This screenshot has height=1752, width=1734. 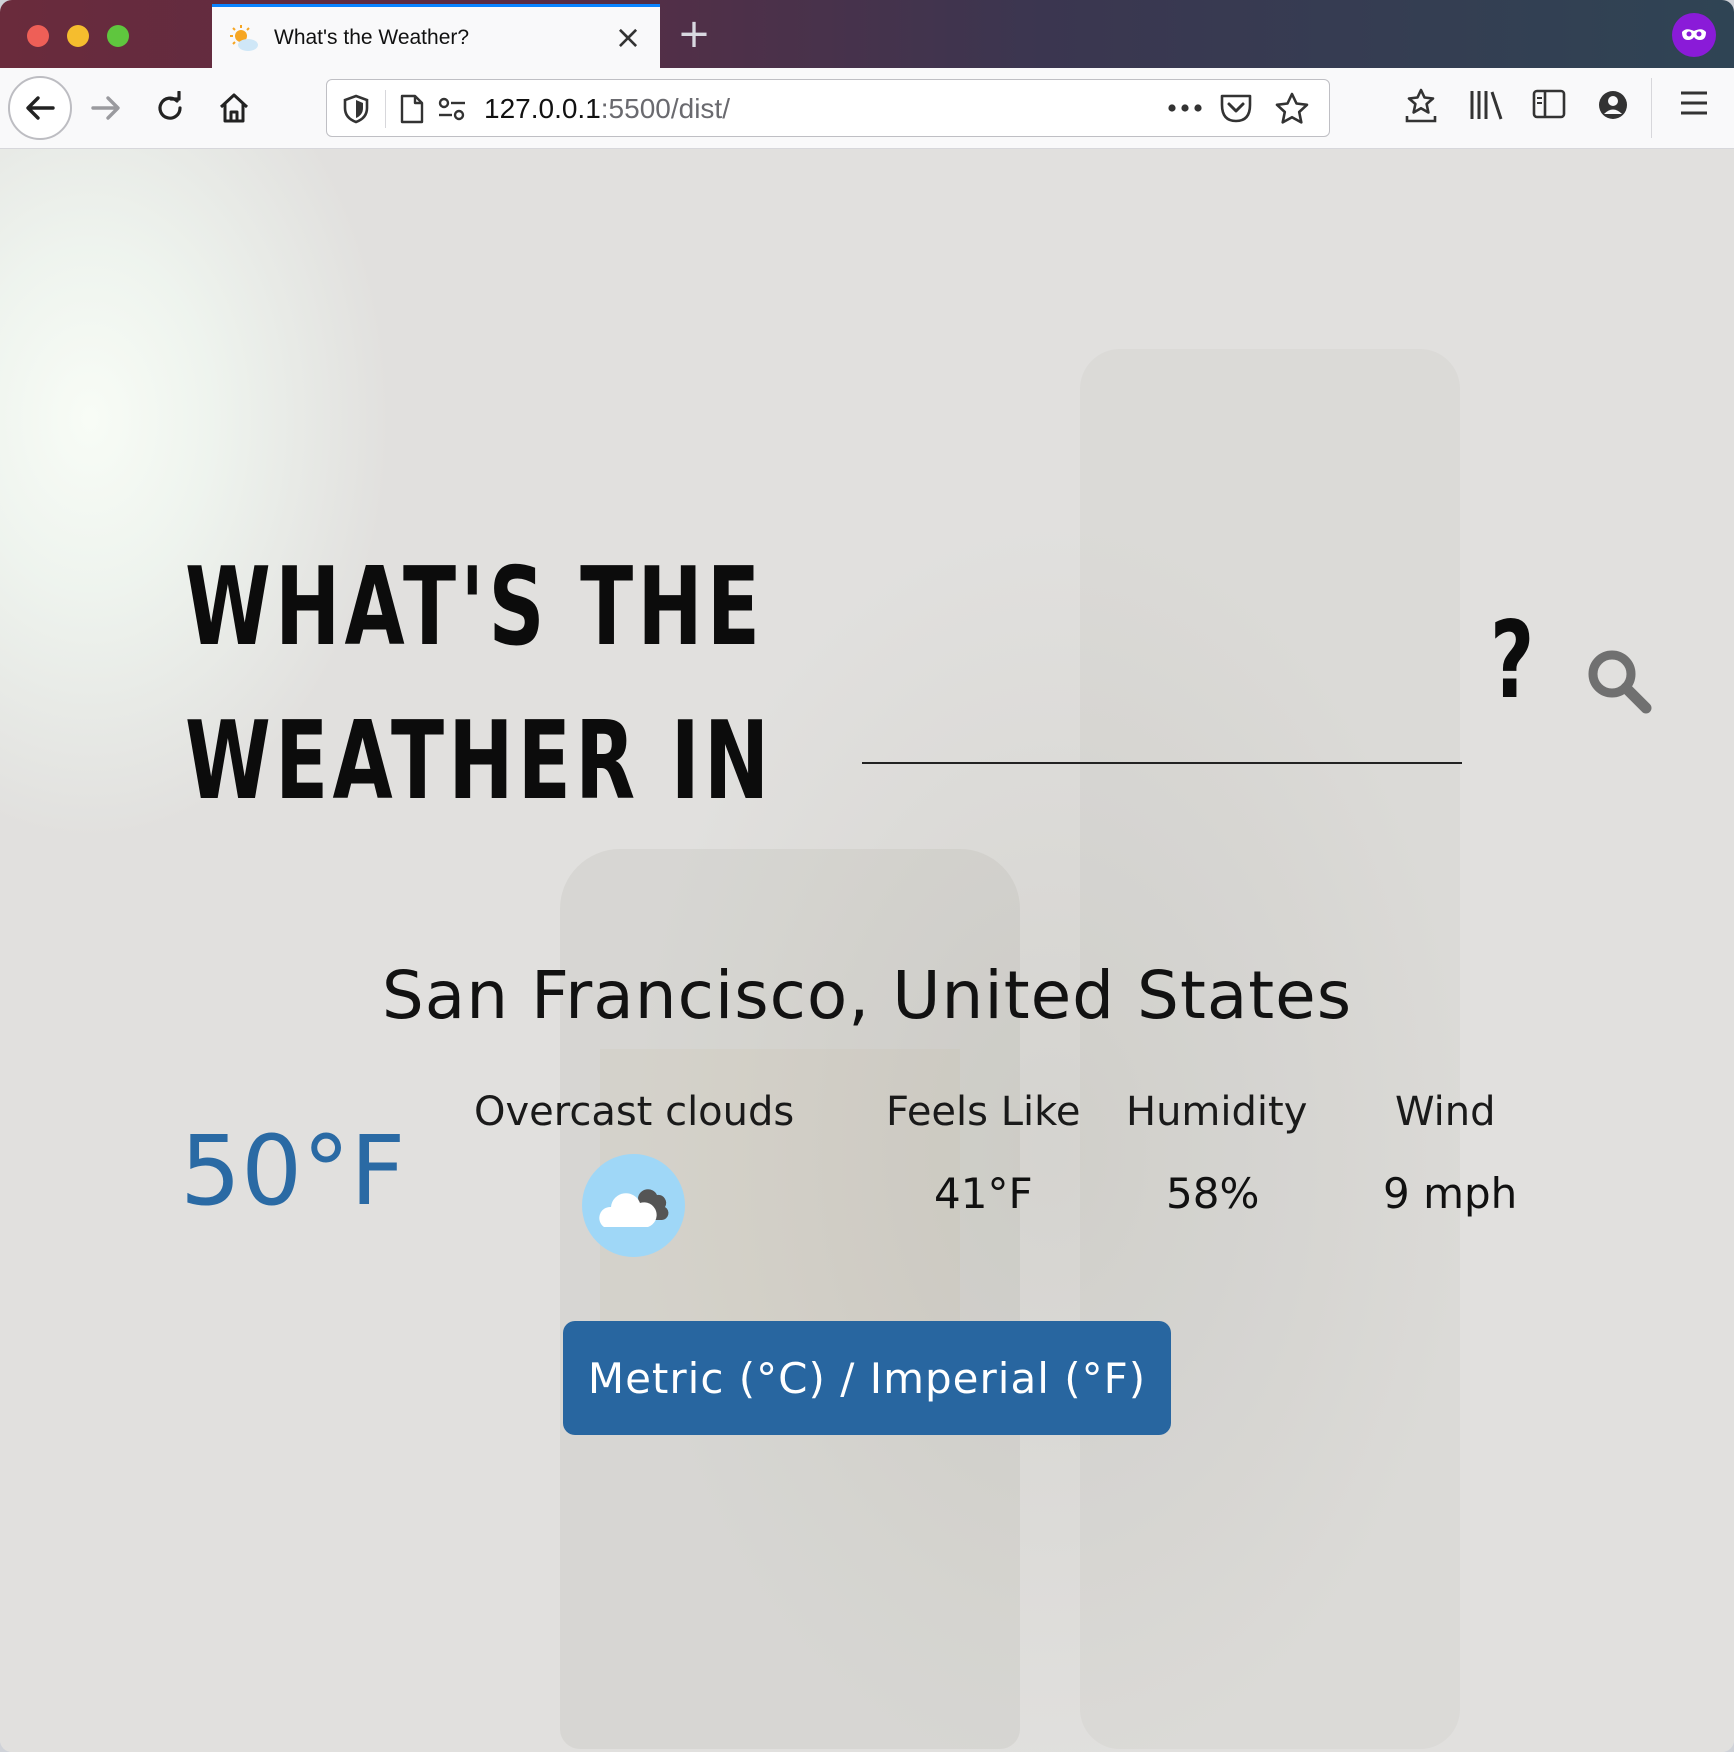 What do you see at coordinates (1217, 1112) in the screenshot?
I see `humidity-label: Humidity` at bounding box center [1217, 1112].